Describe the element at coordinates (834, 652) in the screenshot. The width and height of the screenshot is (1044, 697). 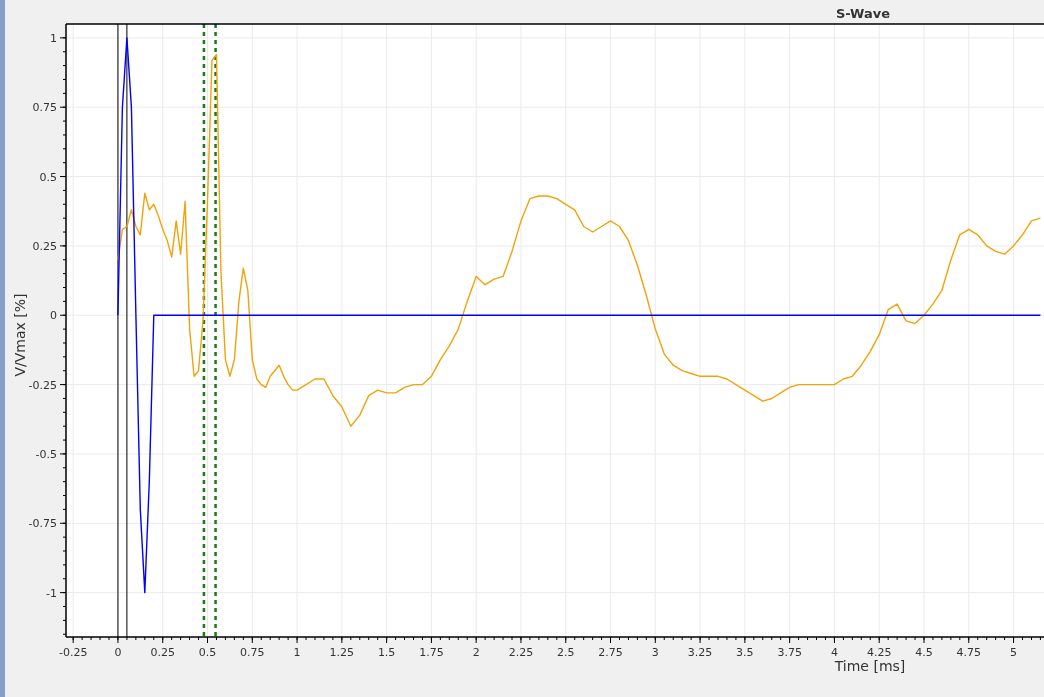
I see `tick-label: 4` at that location.